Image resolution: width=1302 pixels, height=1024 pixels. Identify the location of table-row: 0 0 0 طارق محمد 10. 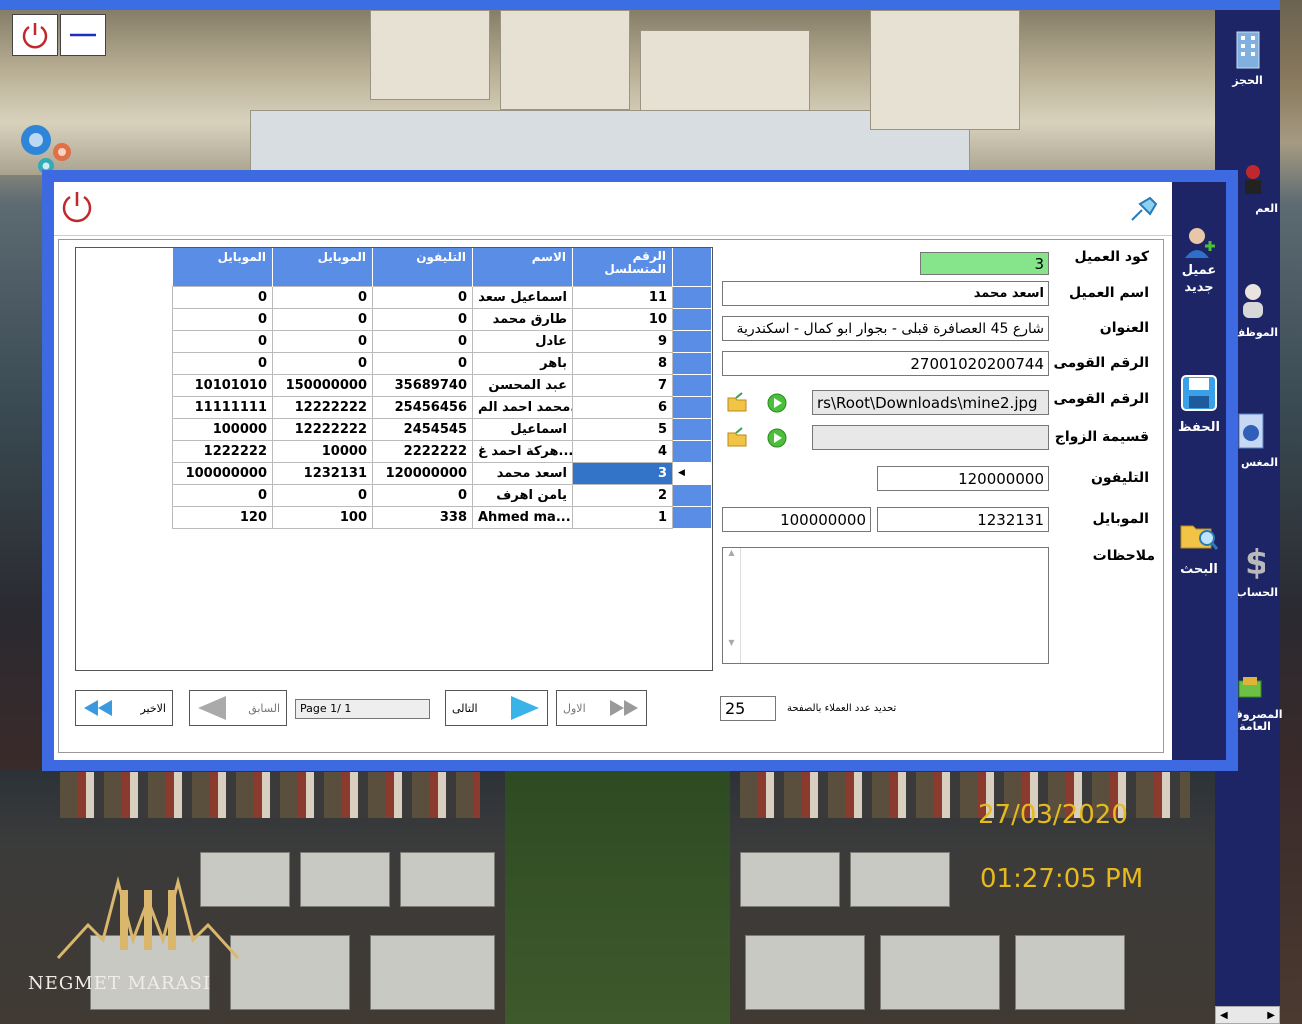
(442, 319).